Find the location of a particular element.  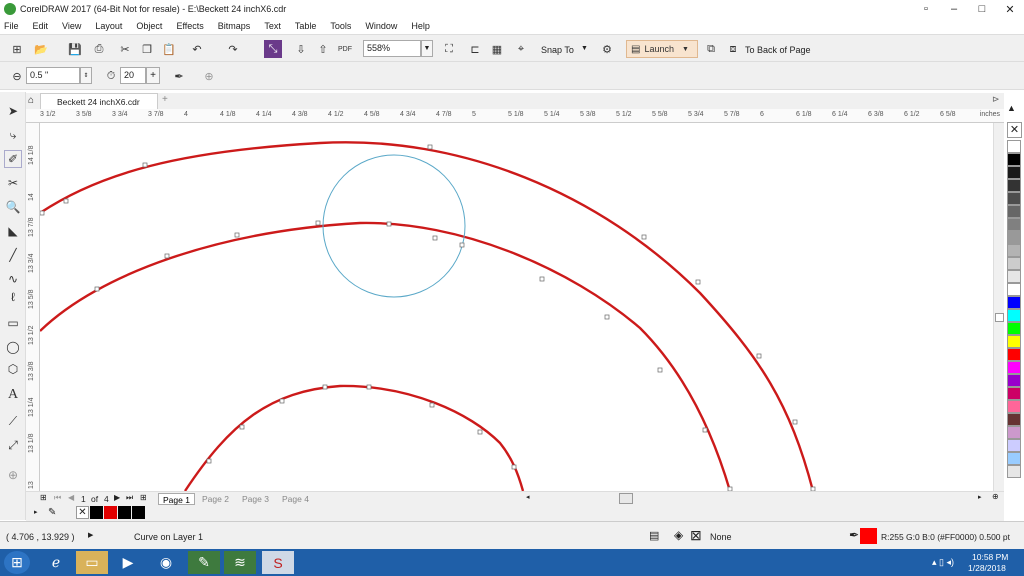

zoom-level-field: 558% is located at coordinates (392, 48).